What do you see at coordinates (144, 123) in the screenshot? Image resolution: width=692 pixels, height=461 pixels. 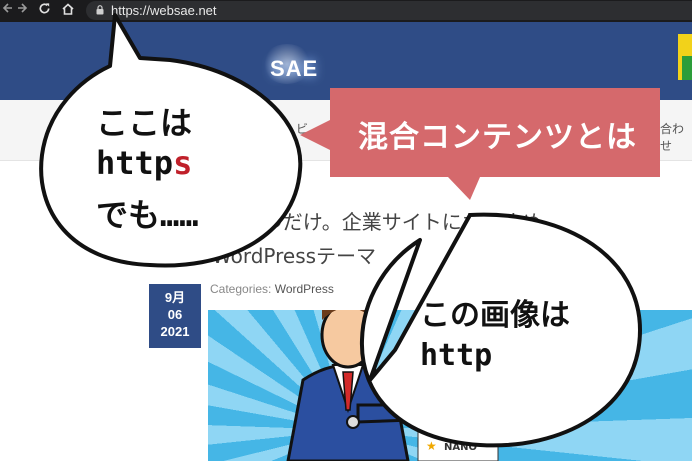 I see `bubble1-line1: ここは` at bounding box center [144, 123].